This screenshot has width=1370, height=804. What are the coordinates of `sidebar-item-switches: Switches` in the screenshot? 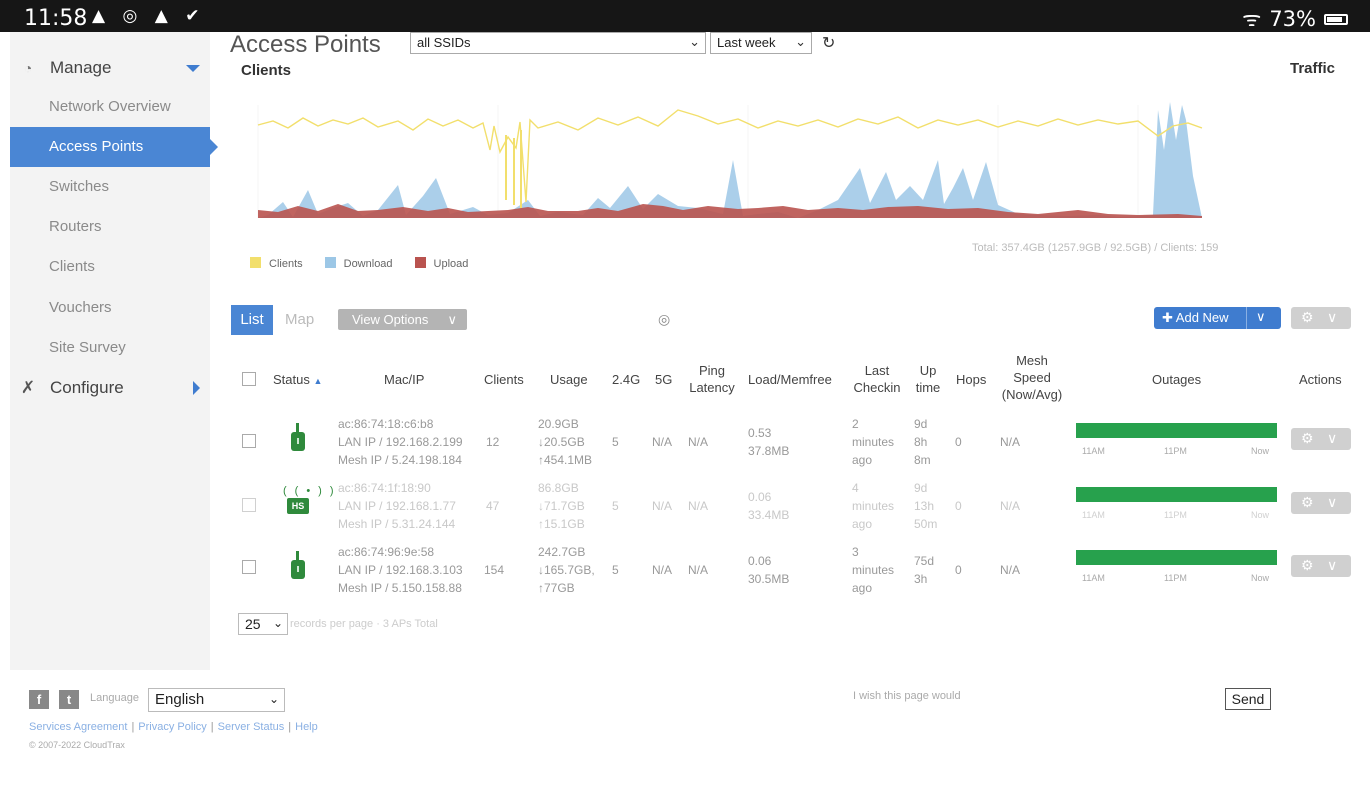 It's located at (110, 187).